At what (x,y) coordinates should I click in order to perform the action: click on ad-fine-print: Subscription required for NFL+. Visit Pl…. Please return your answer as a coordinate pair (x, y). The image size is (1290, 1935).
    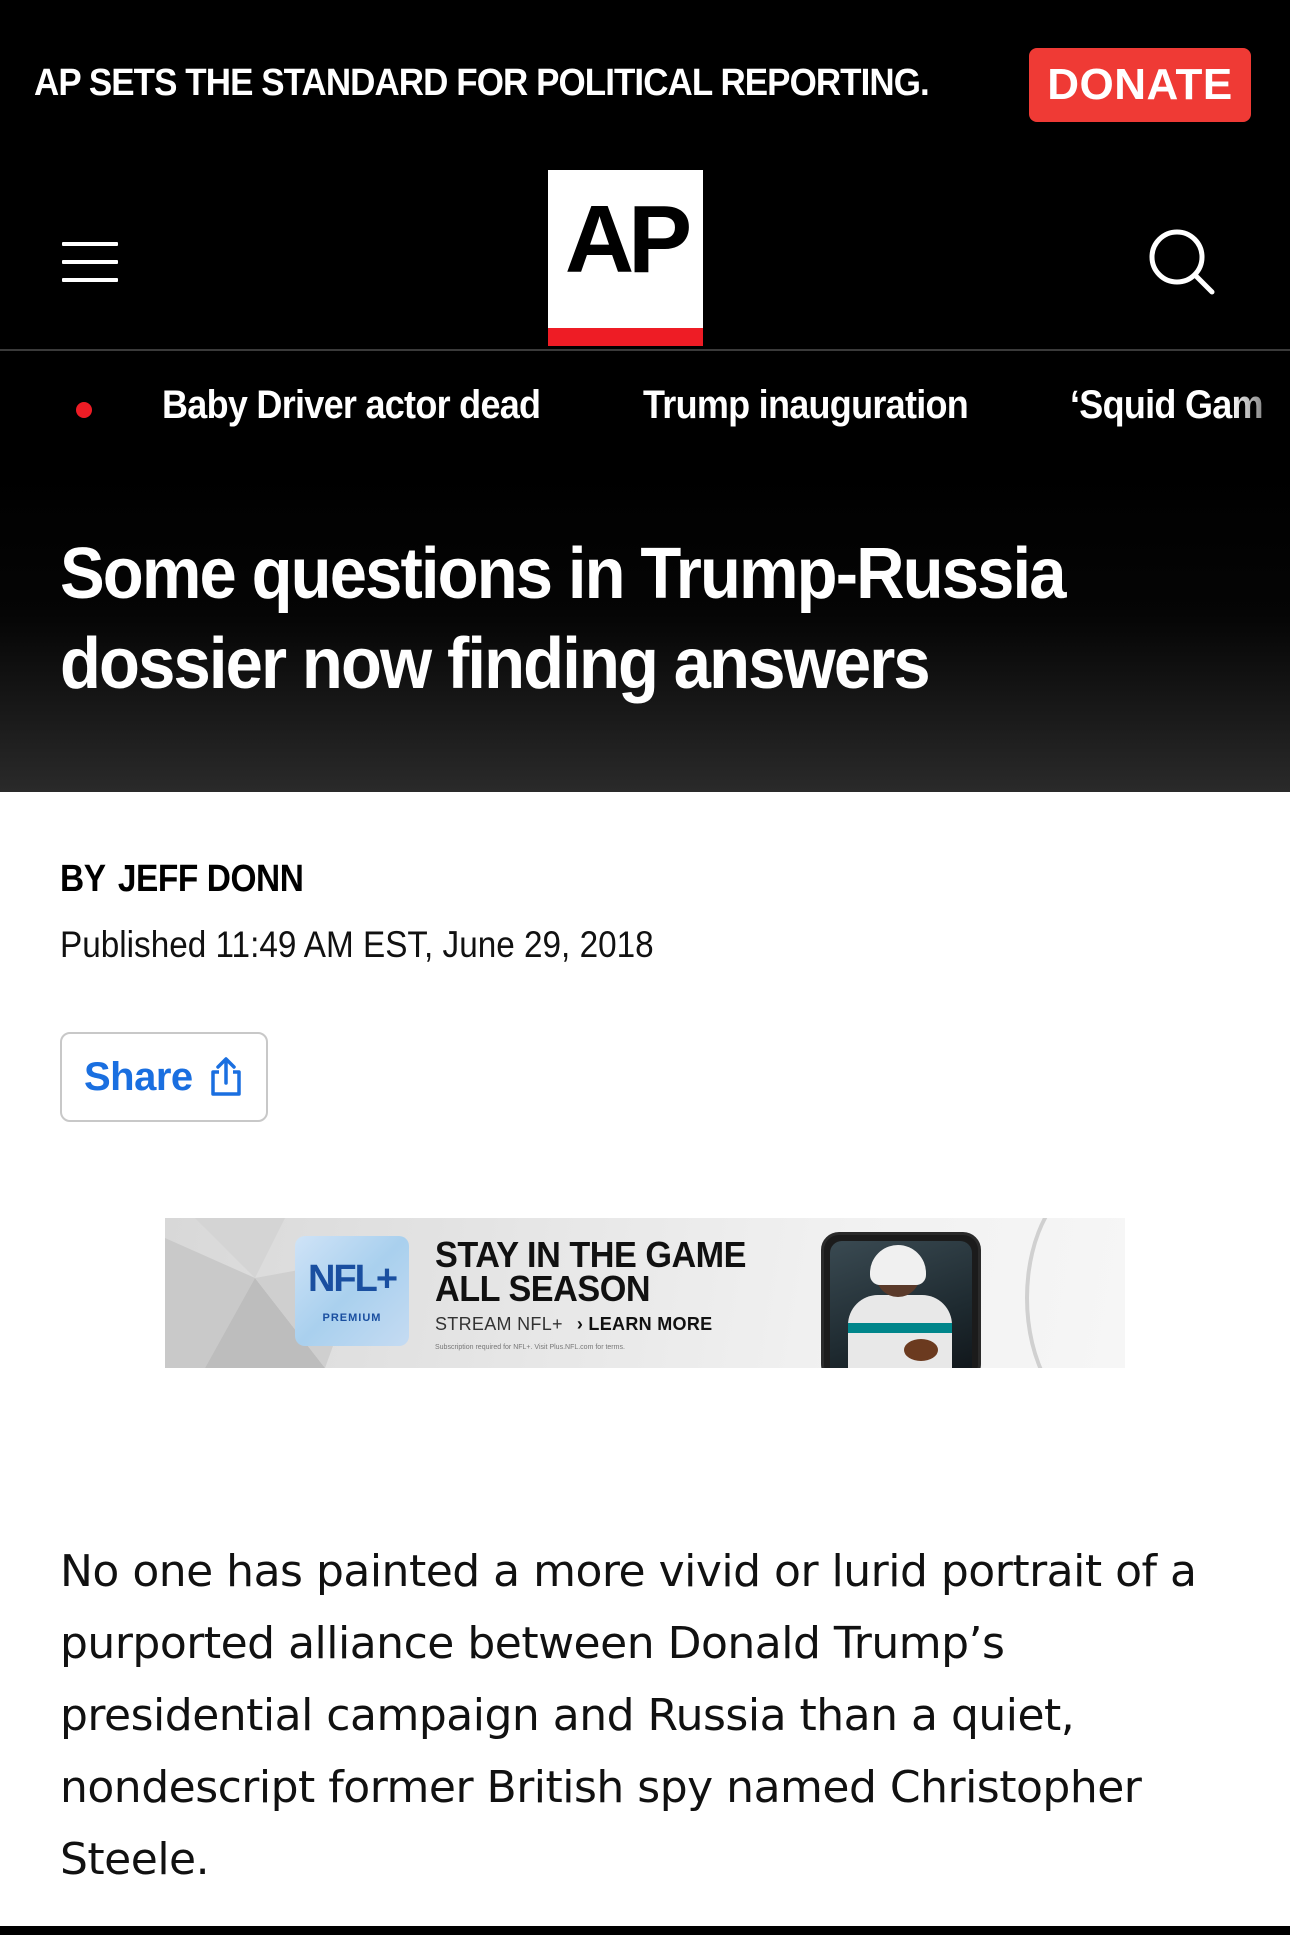
    Looking at the image, I should click on (530, 1347).